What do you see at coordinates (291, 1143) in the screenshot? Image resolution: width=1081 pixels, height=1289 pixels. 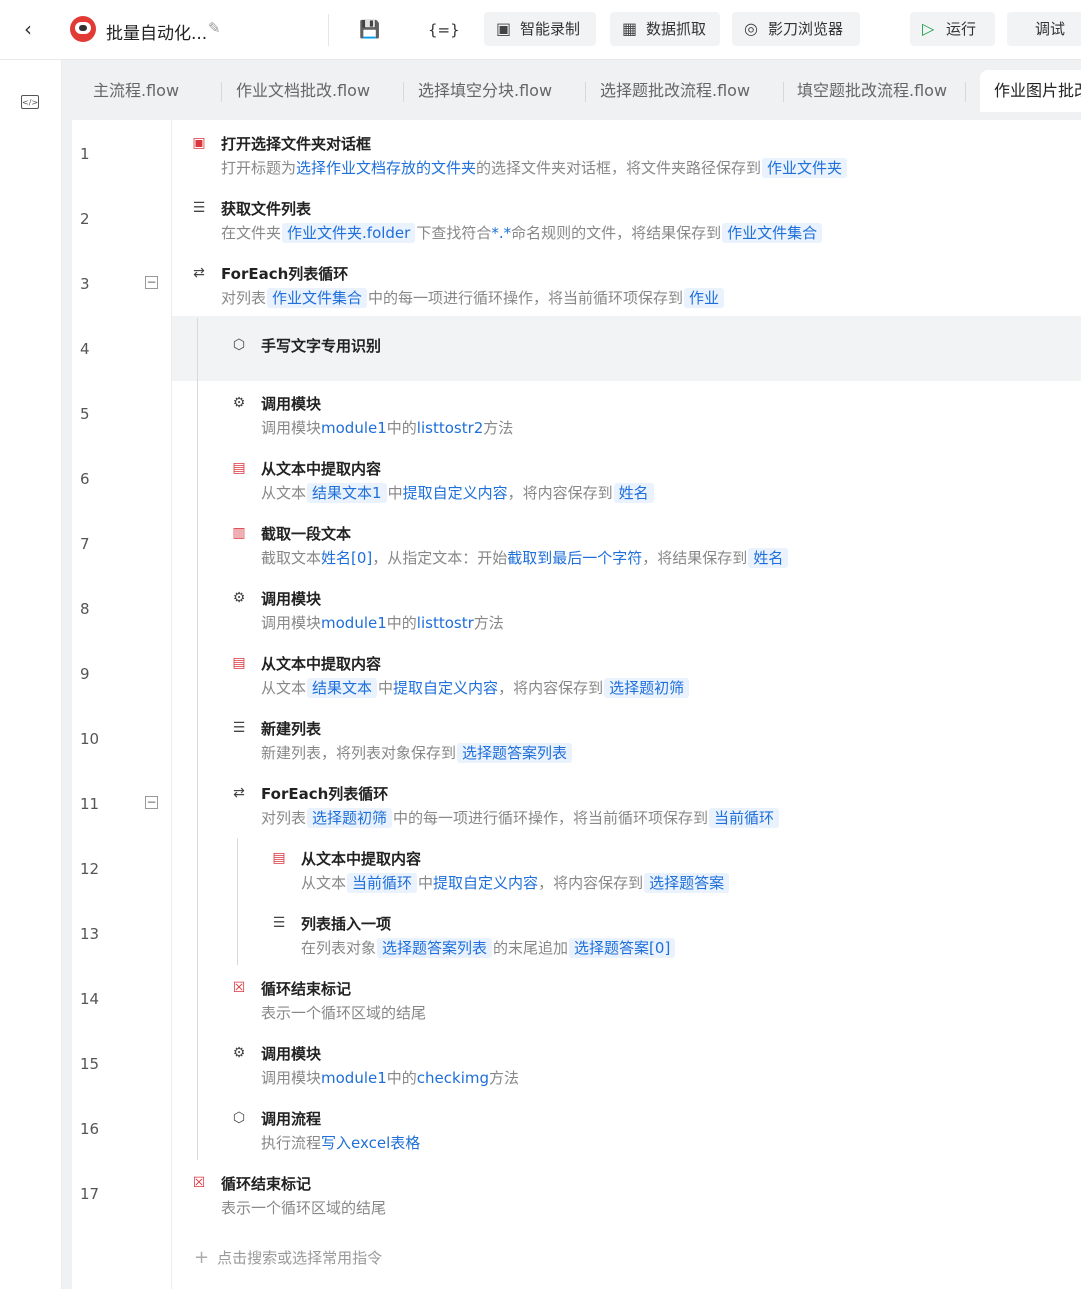 I see `desc-text: 执行流程` at bounding box center [291, 1143].